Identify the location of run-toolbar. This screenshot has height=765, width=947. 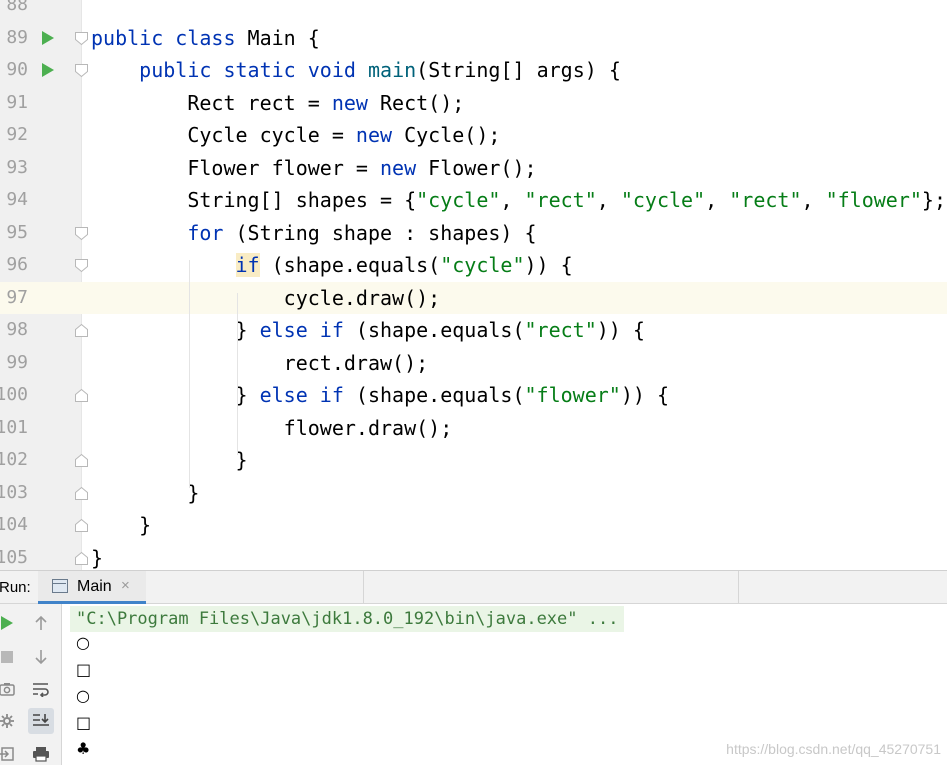
(31, 684).